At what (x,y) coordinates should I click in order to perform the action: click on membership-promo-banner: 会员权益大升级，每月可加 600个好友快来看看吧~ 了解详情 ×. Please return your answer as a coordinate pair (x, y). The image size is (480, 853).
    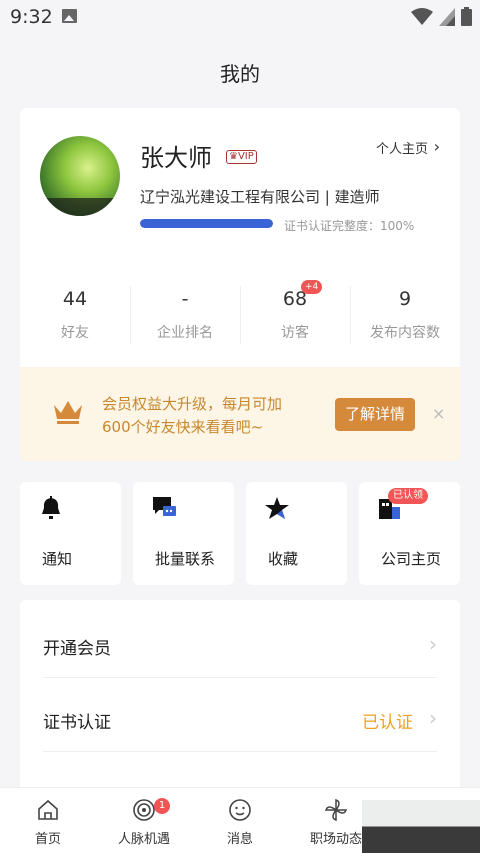
    Looking at the image, I should click on (240, 414).